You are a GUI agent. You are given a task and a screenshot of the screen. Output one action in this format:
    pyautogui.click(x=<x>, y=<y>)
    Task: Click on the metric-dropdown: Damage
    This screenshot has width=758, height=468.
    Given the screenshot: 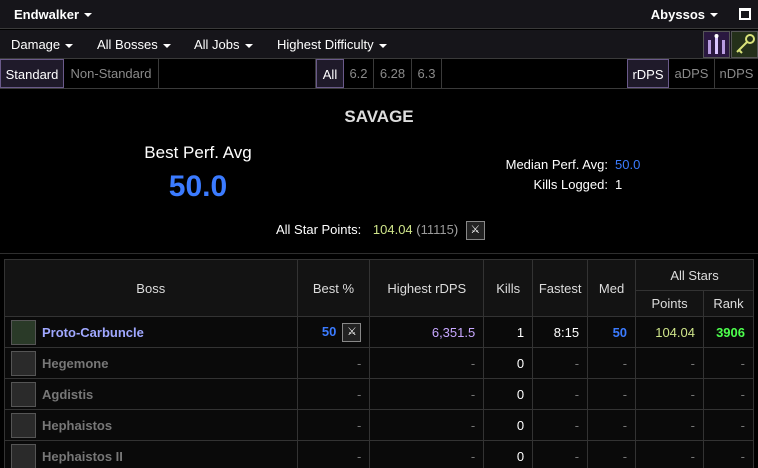 What is the action you would take?
    pyautogui.click(x=42, y=44)
    